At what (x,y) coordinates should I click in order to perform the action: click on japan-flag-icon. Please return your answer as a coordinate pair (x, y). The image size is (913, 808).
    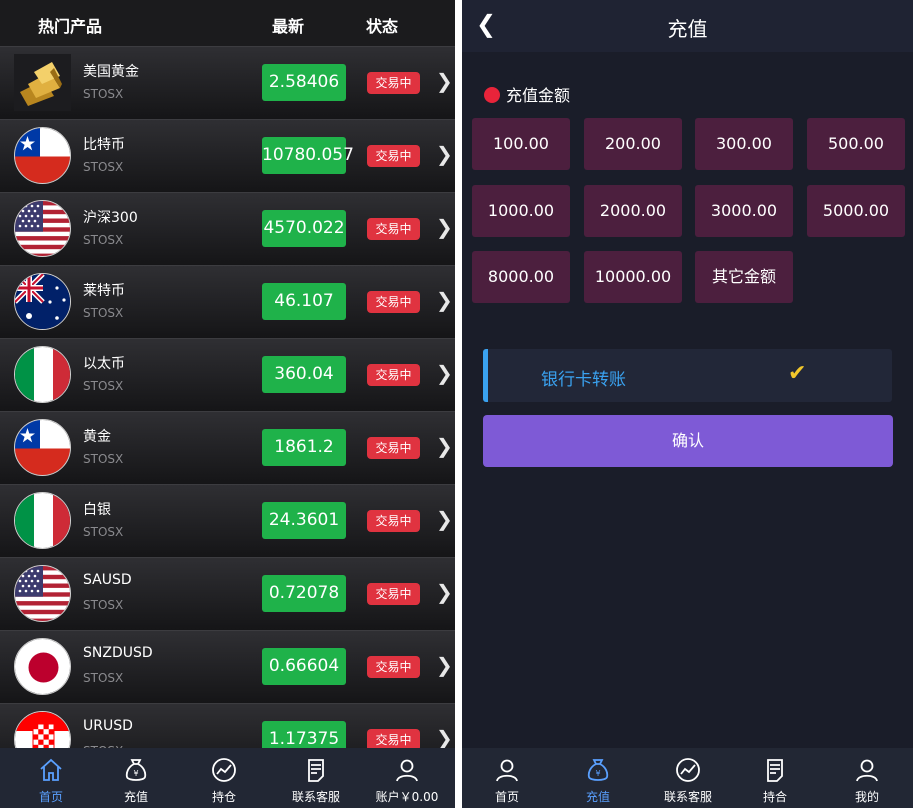
    Looking at the image, I should click on (42, 666).